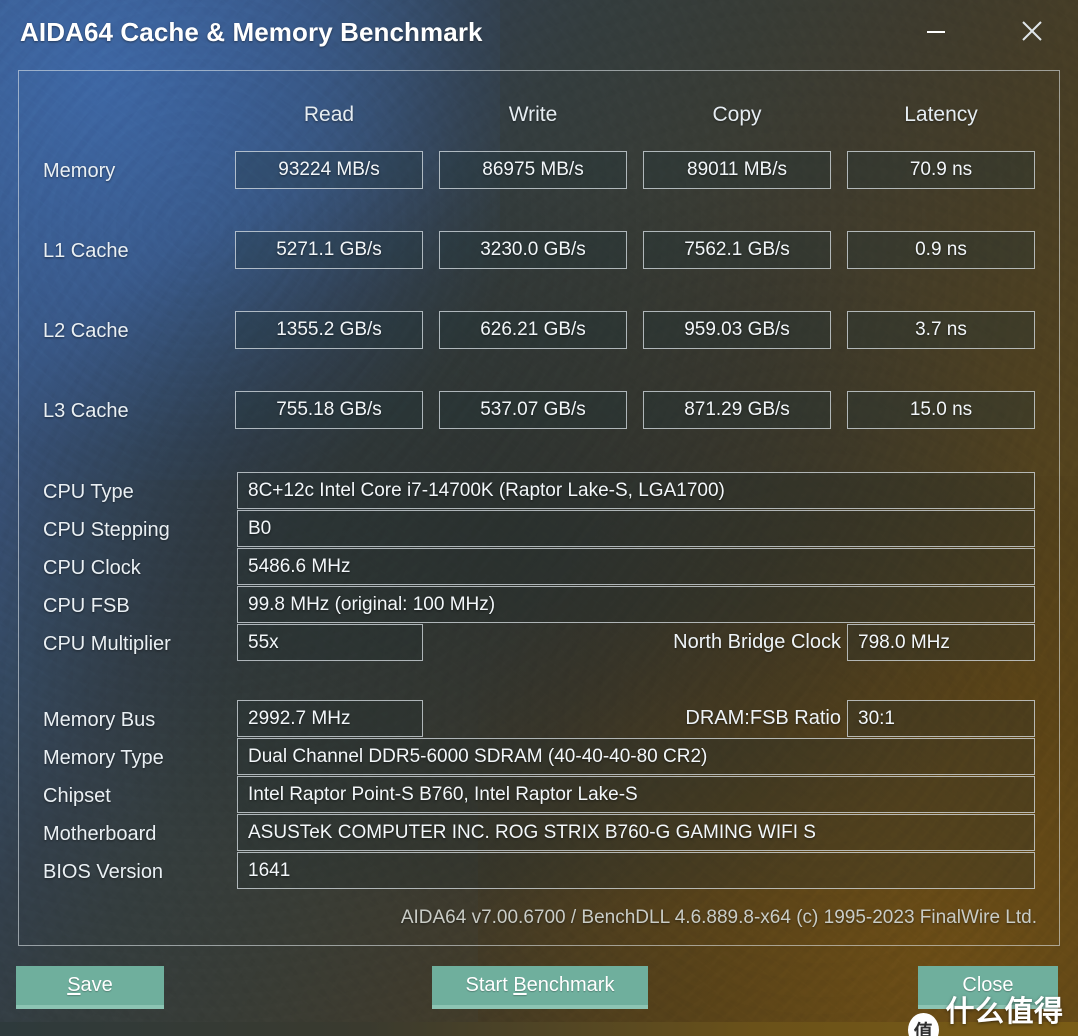 This screenshot has height=1036, width=1078. I want to click on title-bar: AIDA64 Cache & Memory Benchmark, so click(539, 34).